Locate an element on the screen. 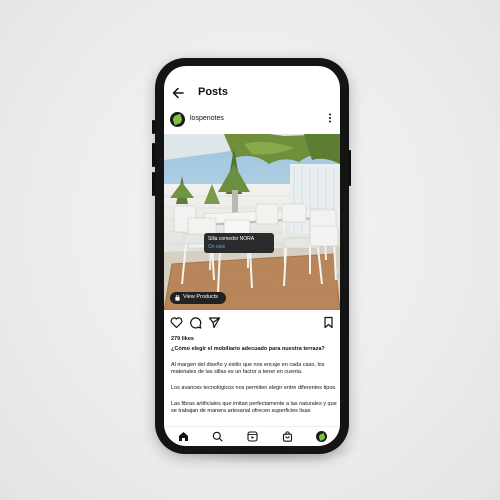  profile-icon is located at coordinates (321, 436).